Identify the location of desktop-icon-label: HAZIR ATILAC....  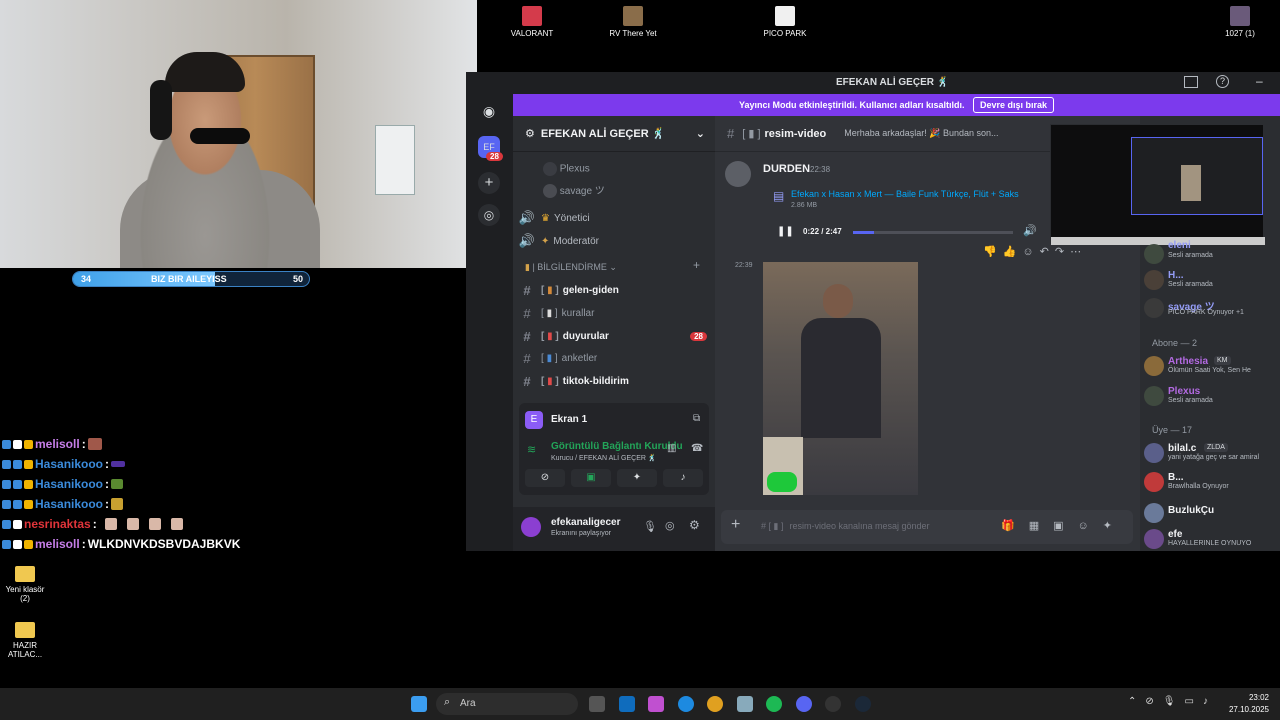
(25, 650).